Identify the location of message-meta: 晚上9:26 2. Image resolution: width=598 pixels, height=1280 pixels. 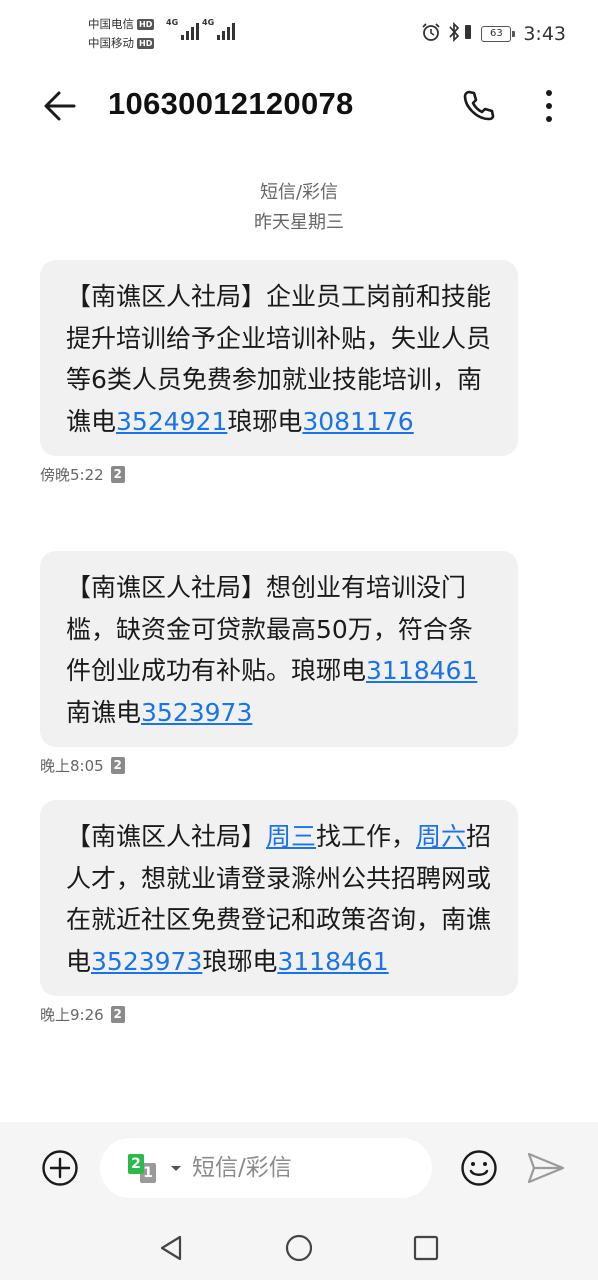
(279, 1014).